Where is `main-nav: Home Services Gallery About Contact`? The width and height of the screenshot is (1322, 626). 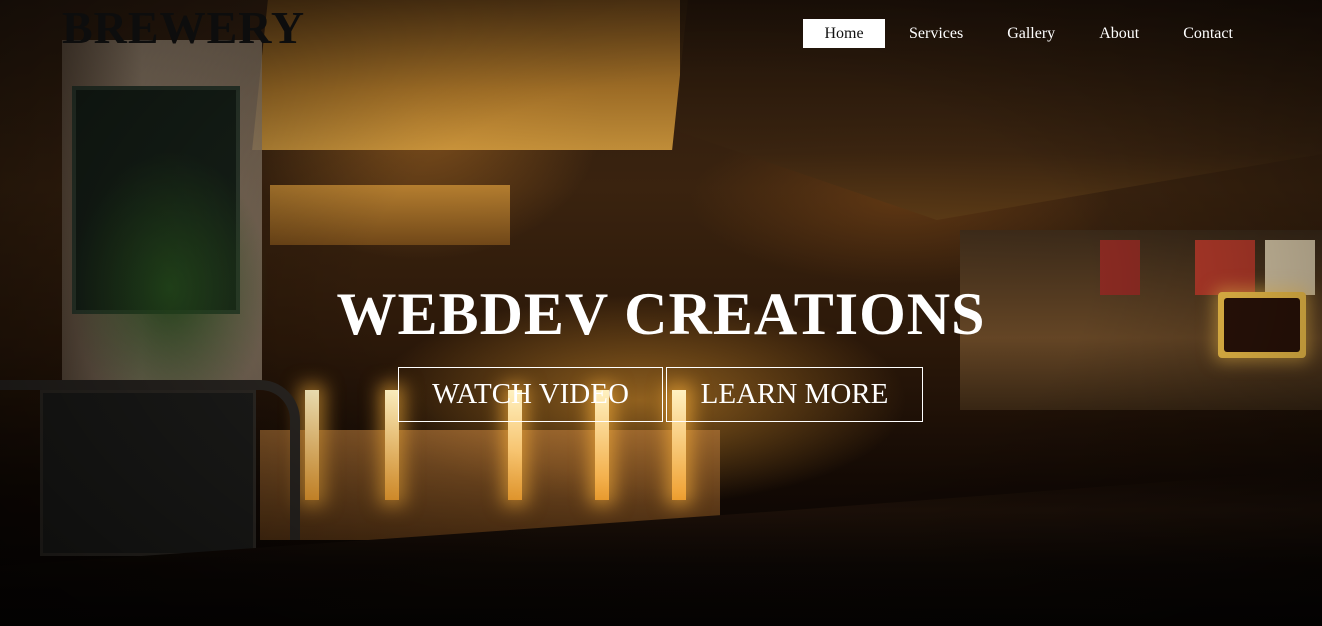
main-nav: Home Services Gallery About Contact is located at coordinates (1029, 33).